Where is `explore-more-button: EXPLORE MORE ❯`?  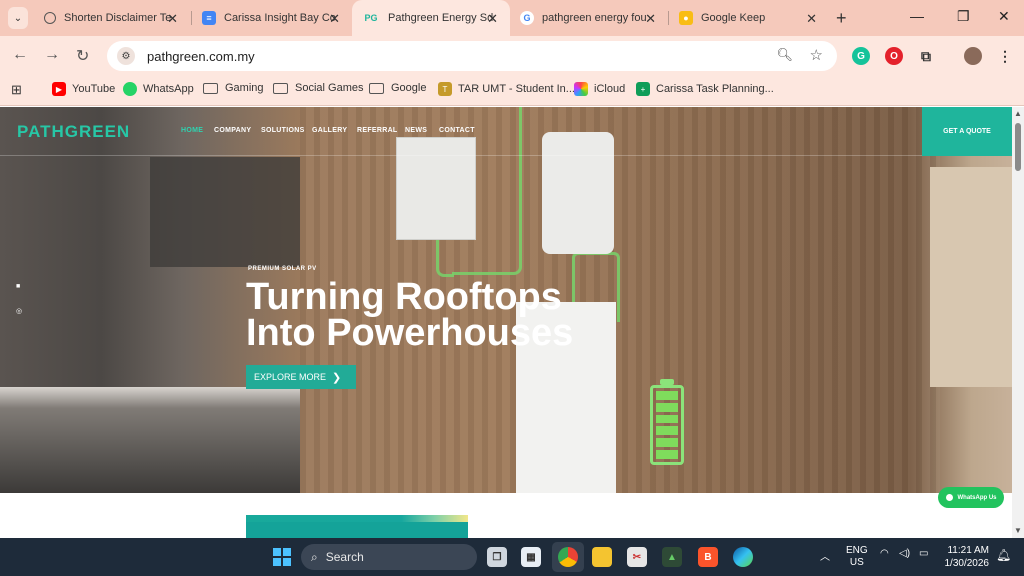
explore-more-button: EXPLORE MORE ❯ is located at coordinates (301, 377).